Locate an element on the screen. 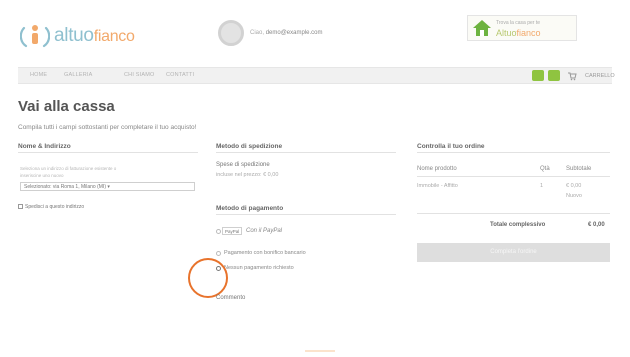  address-select: Selezionato: via Roma 1, Milano (MI) ▾ is located at coordinates (107, 186).